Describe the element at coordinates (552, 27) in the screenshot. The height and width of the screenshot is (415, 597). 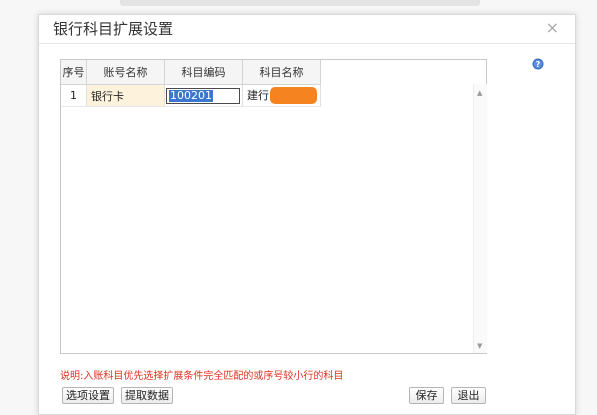
I see `close-icon: ×` at that location.